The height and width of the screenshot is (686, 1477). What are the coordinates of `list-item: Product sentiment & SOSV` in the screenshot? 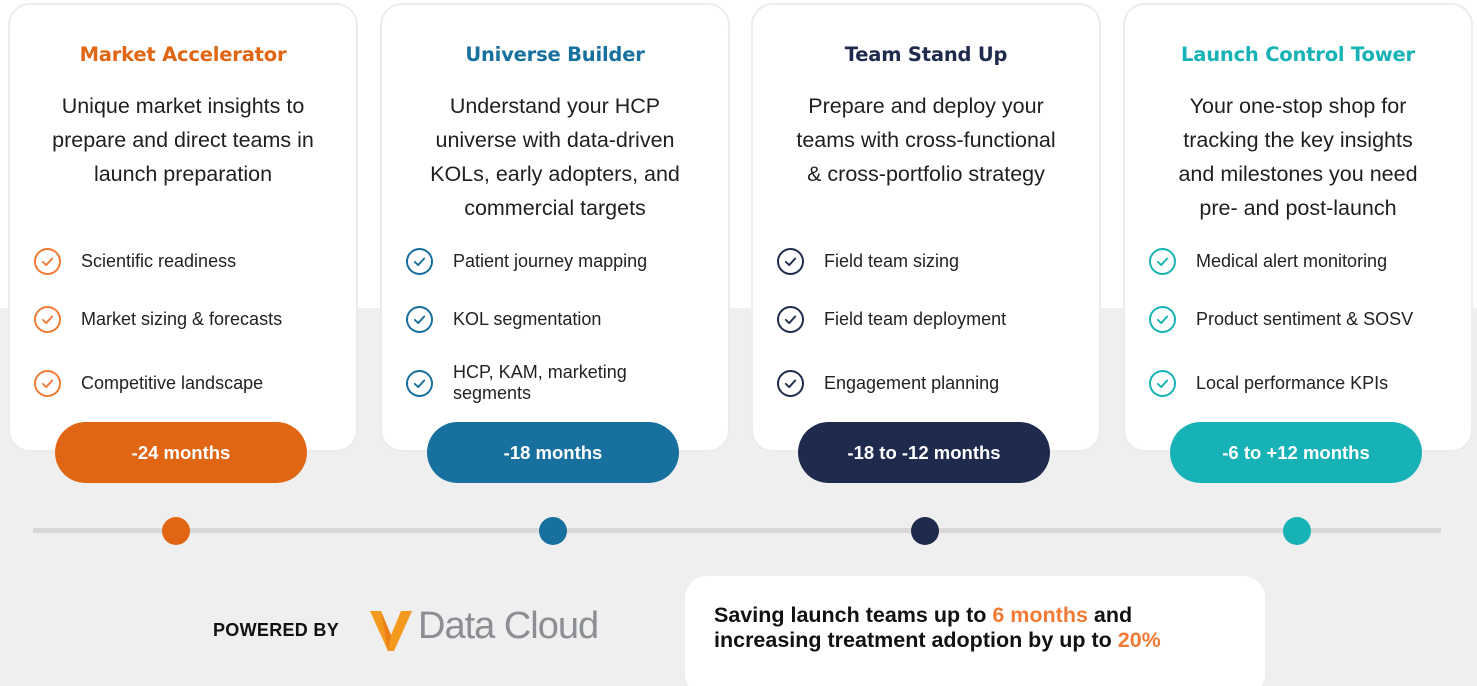 It's located at (1306, 319).